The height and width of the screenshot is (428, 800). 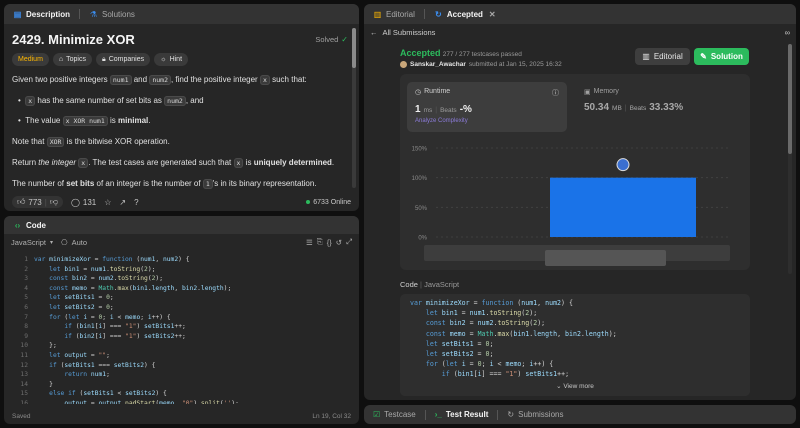 What do you see at coordinates (125, 336) in the screenshot?
I see `code-line: if (bin2[i] === "1") setBits2++;` at bounding box center [125, 336].